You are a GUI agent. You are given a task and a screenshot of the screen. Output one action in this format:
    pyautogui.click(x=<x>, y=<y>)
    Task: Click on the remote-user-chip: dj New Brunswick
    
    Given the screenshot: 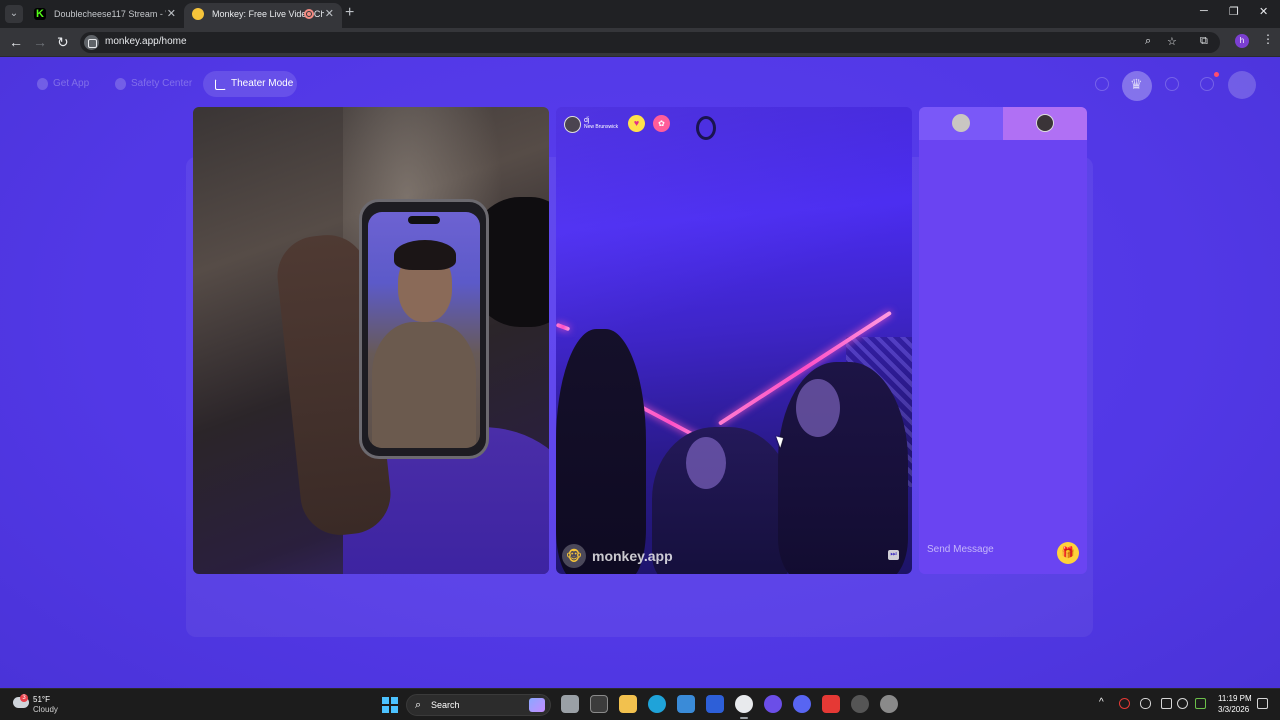 What is the action you would take?
    pyautogui.click(x=591, y=124)
    